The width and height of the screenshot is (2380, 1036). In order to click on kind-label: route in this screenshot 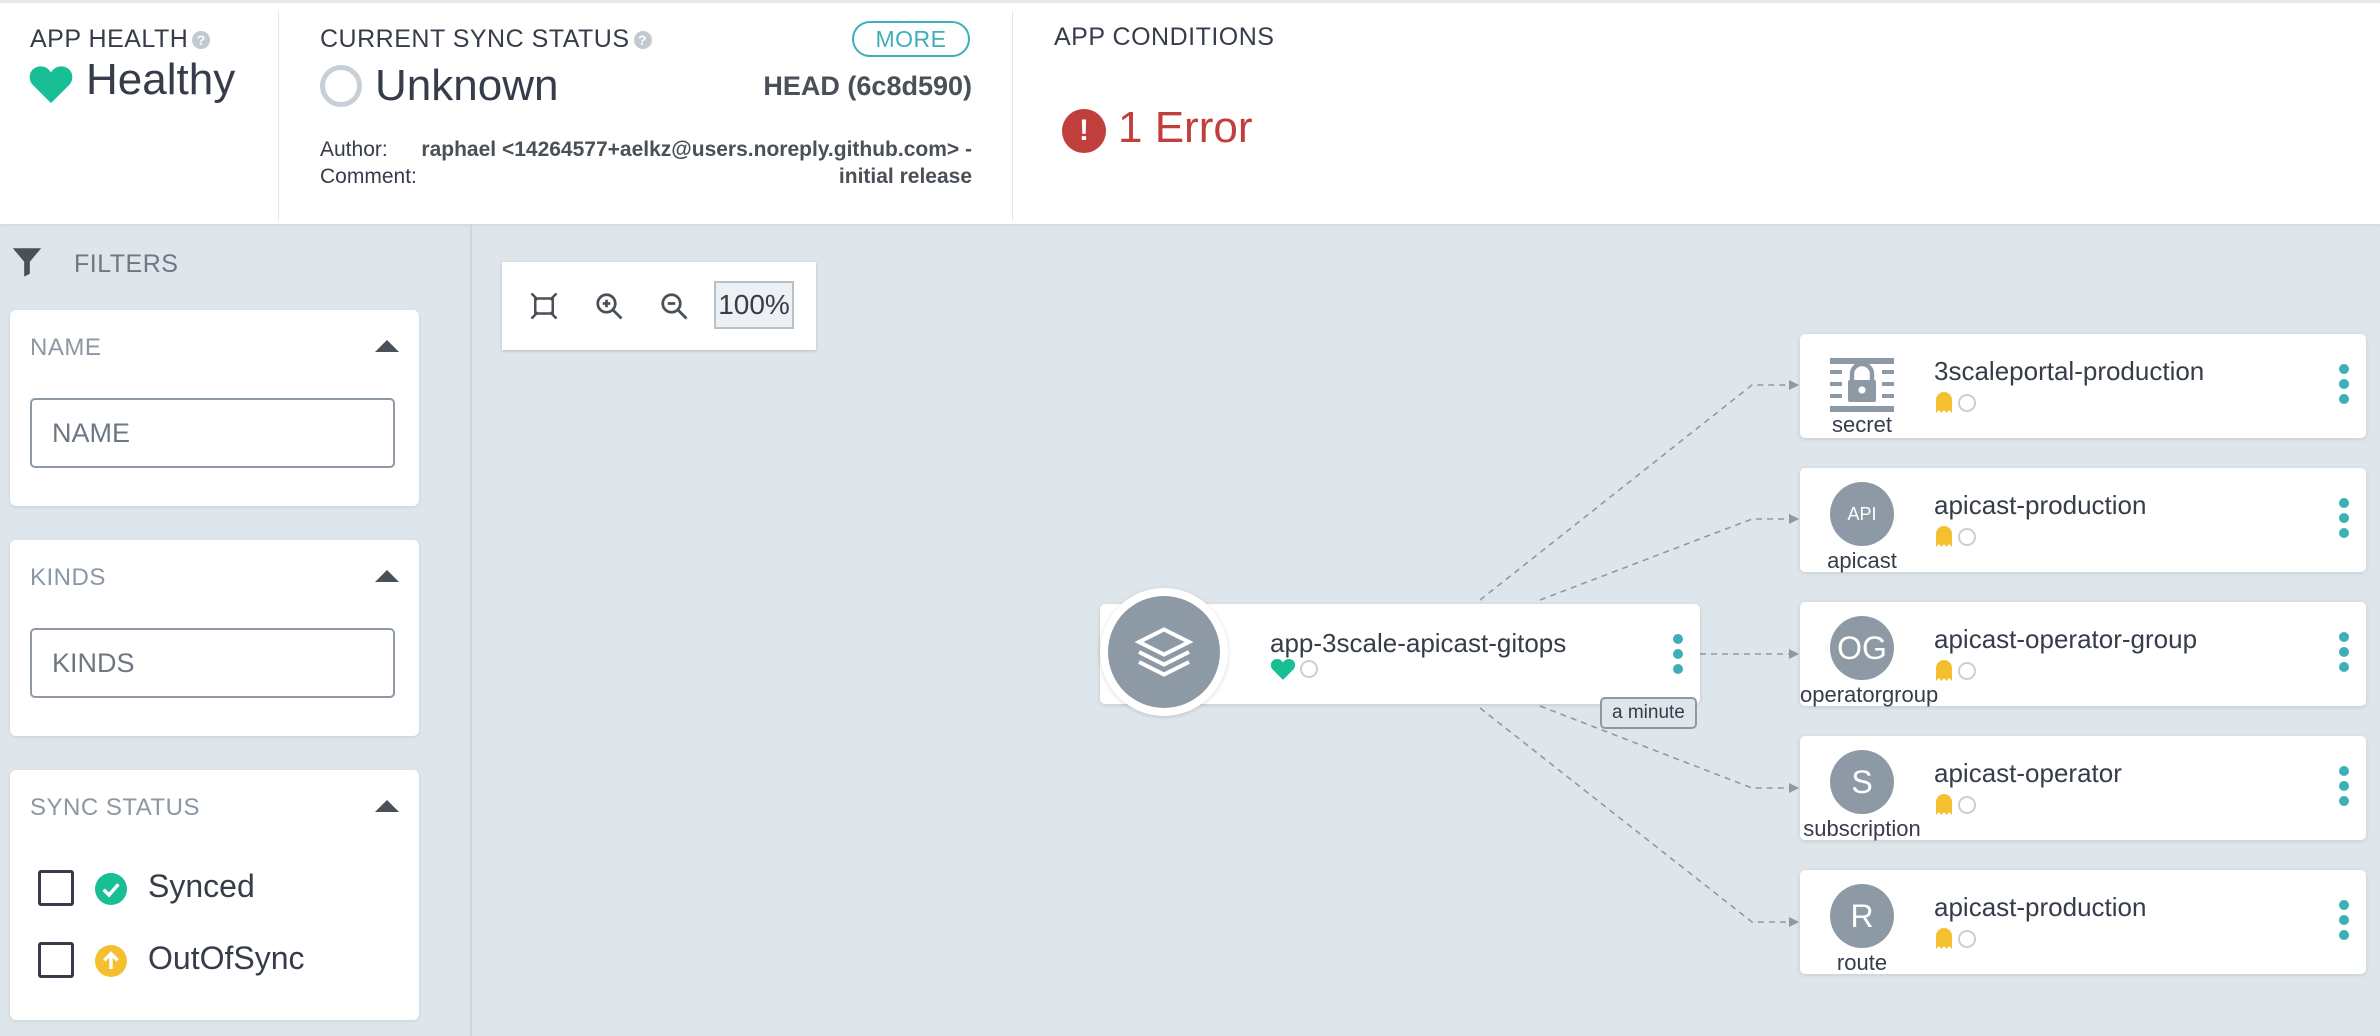, I will do `click(1862, 962)`.